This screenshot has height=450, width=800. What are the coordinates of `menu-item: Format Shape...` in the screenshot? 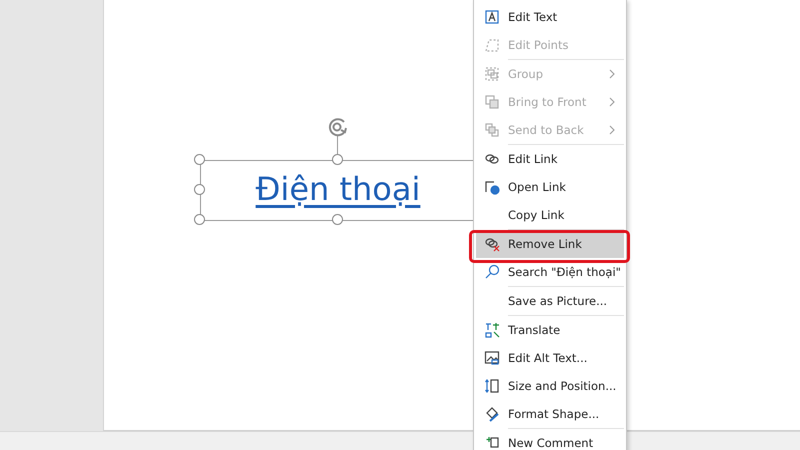 It's located at (550, 414).